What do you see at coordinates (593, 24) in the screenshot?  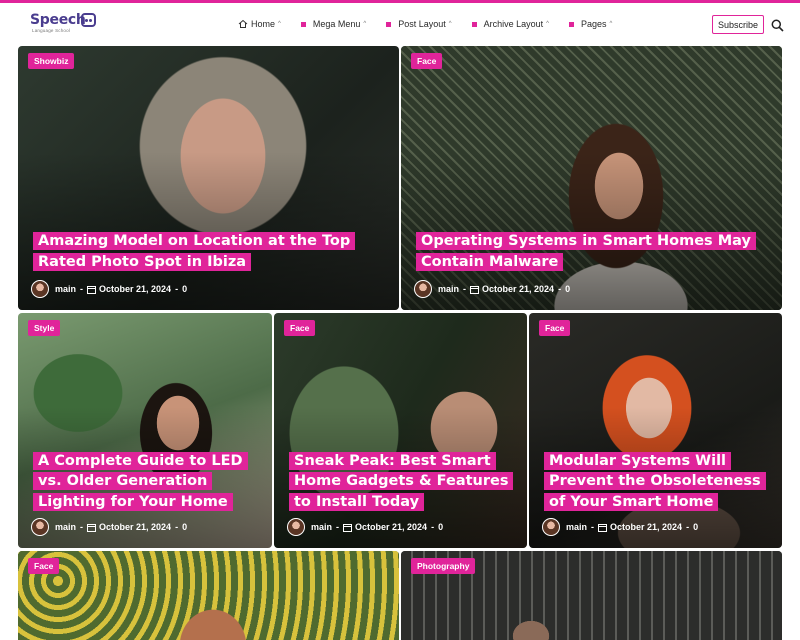 I see `nav-label: Pages` at bounding box center [593, 24].